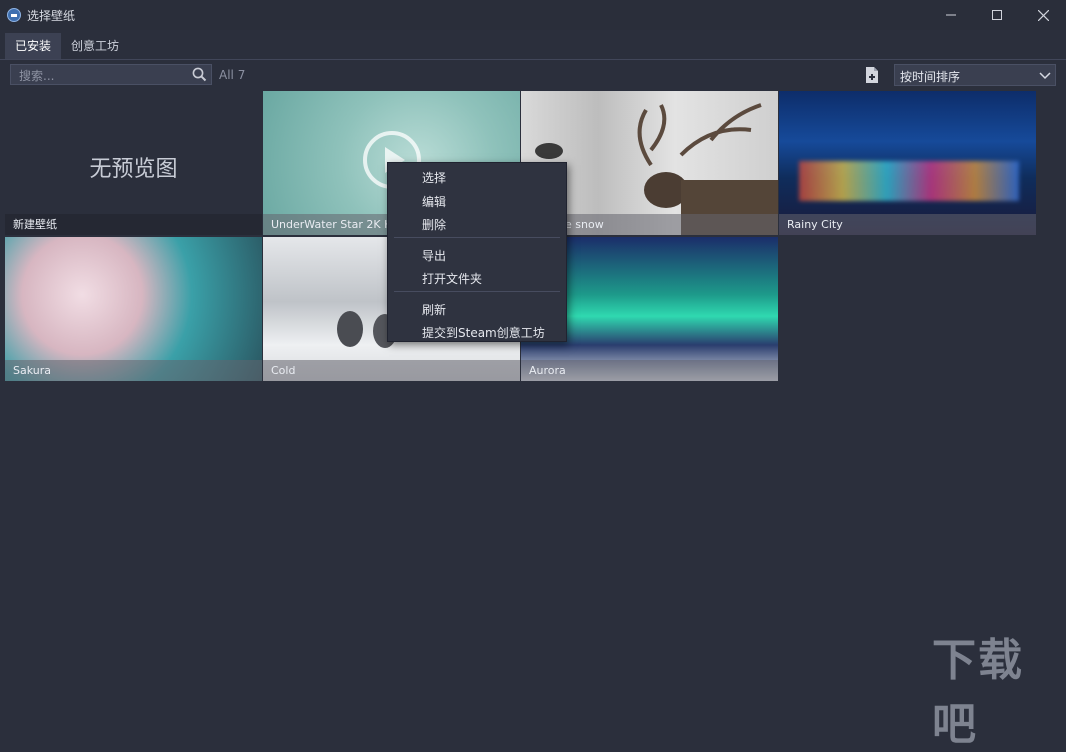  Describe the element at coordinates (101, 75) in the screenshot. I see `search-input` at that location.